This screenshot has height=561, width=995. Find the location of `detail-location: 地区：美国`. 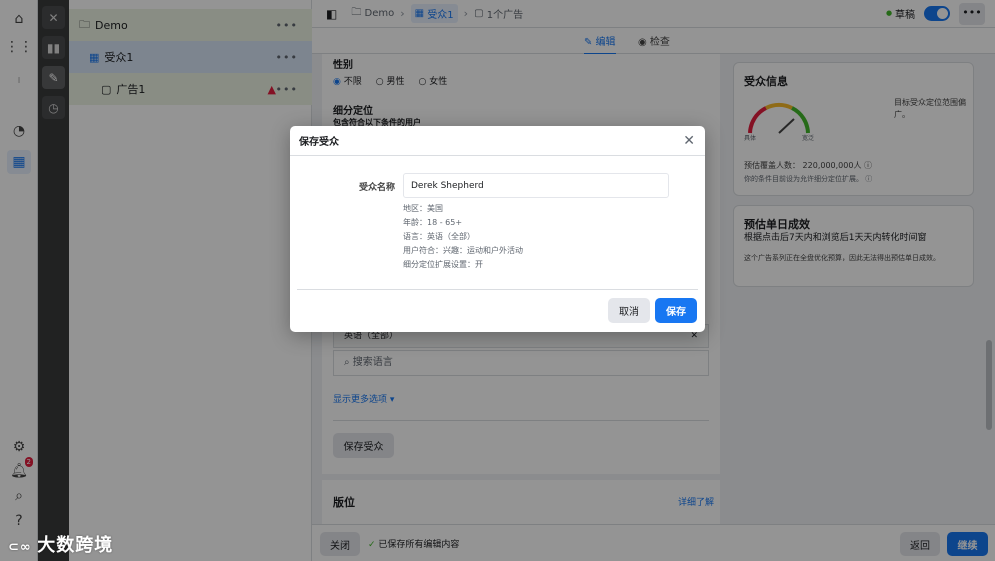

detail-location: 地区：美国 is located at coordinates (423, 208).